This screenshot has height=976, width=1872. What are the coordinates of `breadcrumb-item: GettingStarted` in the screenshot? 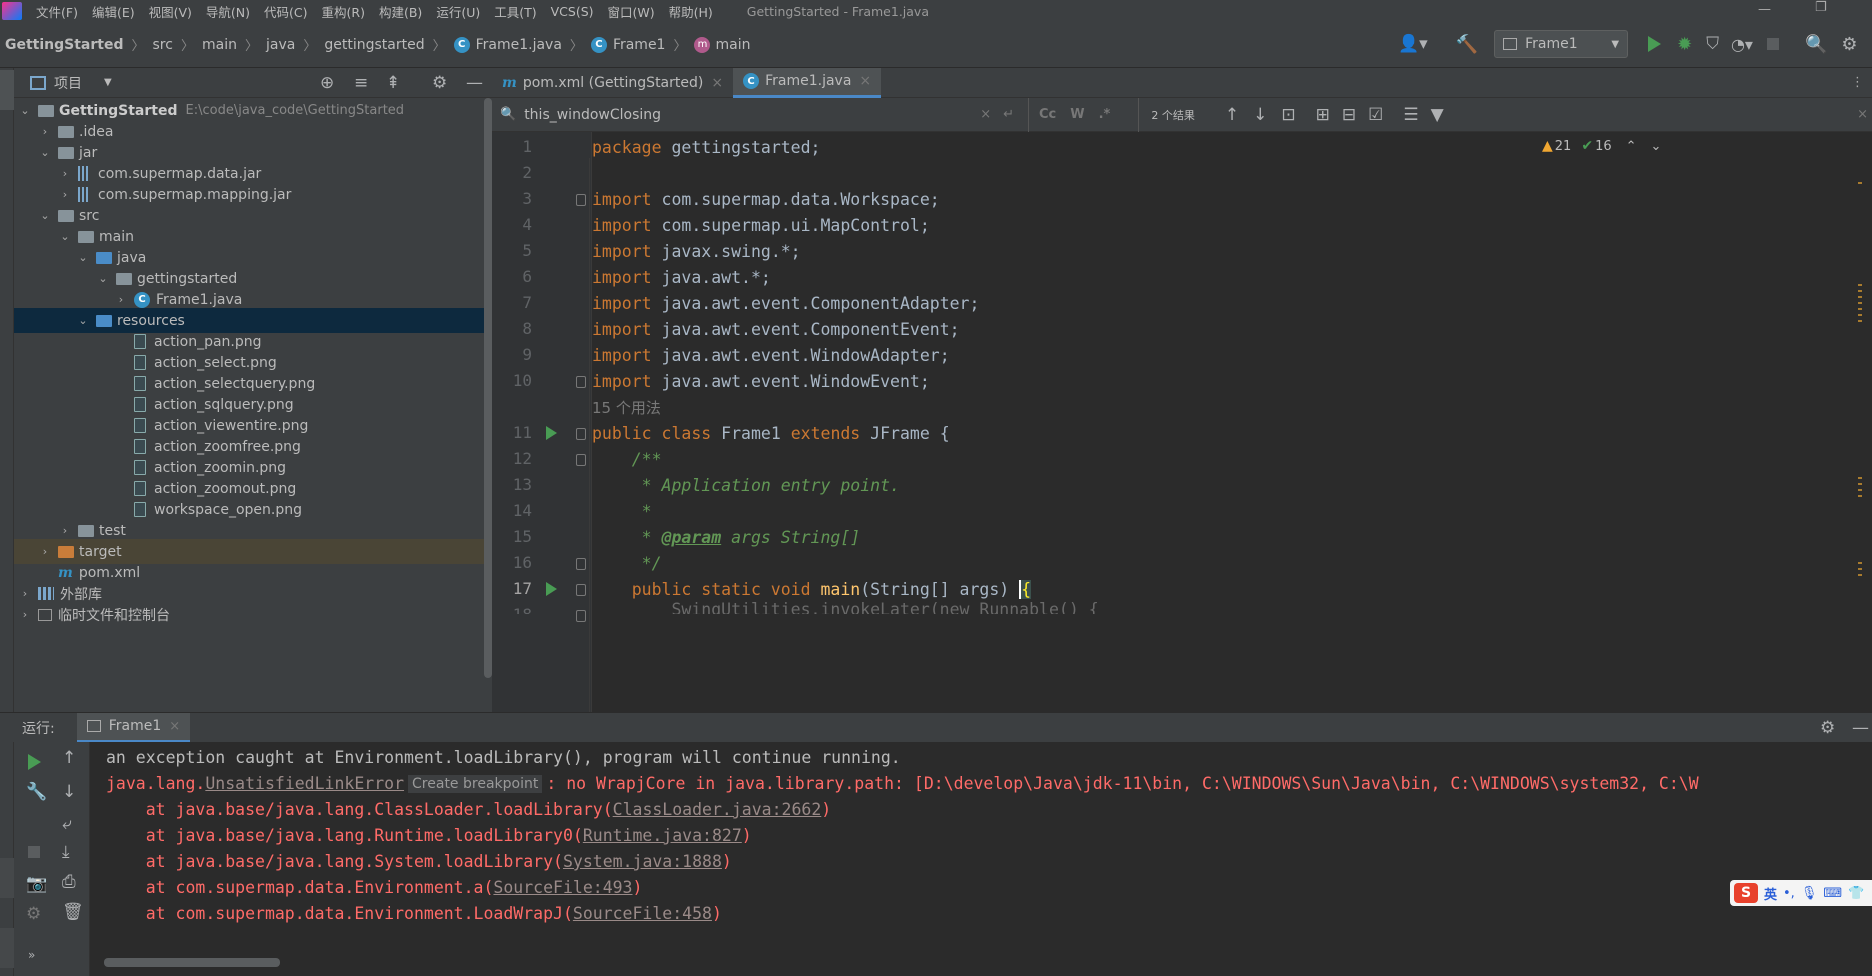 It's located at (64, 45).